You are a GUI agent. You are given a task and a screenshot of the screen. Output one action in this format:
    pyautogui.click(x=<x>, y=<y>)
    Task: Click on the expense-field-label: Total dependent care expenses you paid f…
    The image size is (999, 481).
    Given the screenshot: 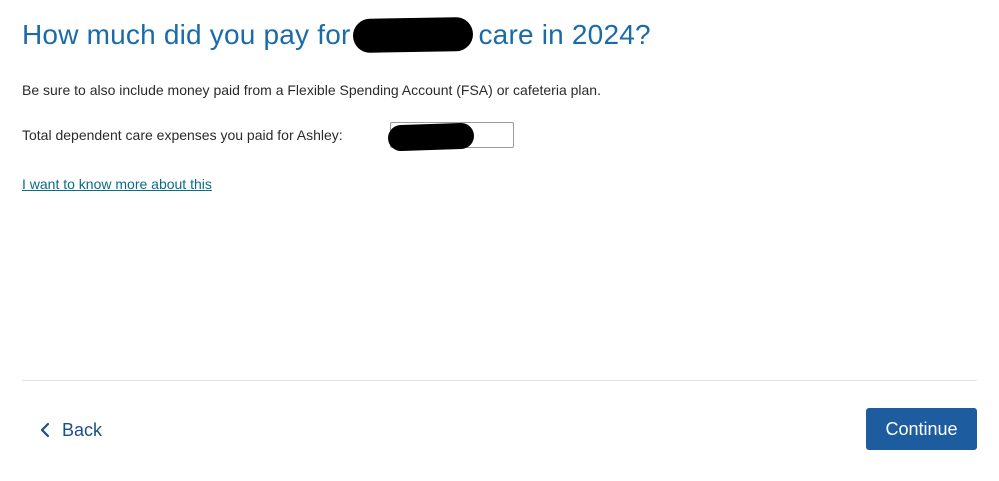 What is the action you would take?
    pyautogui.click(x=182, y=135)
    